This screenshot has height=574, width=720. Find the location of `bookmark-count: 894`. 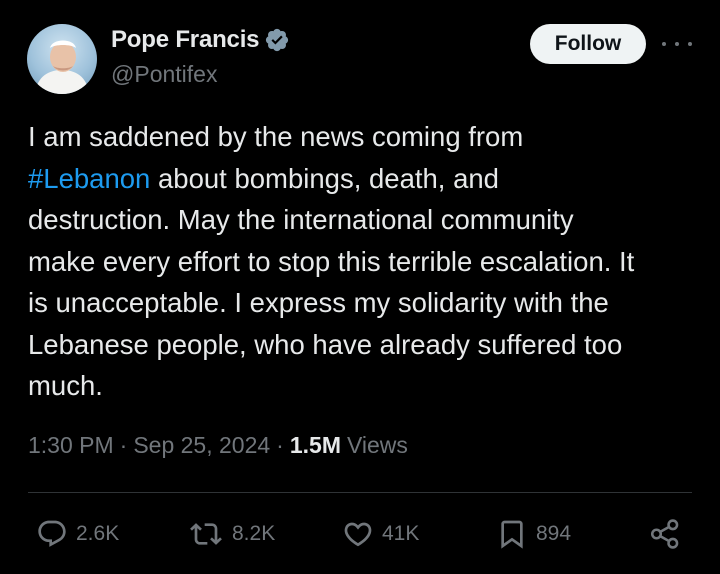

bookmark-count: 894 is located at coordinates (554, 533).